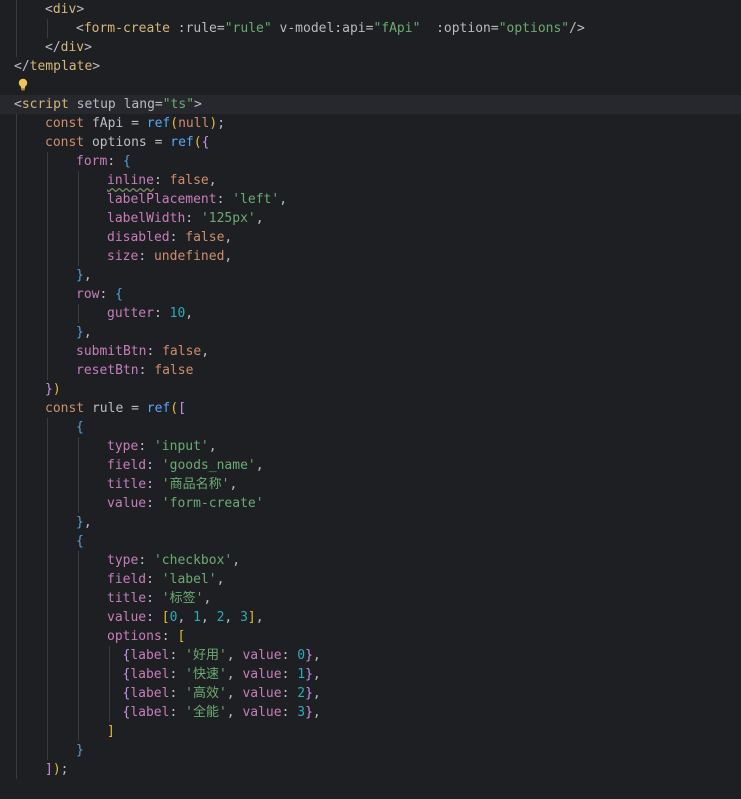 The image size is (741, 799). I want to click on code-line-text: title: '商品名称',, so click(172, 484).